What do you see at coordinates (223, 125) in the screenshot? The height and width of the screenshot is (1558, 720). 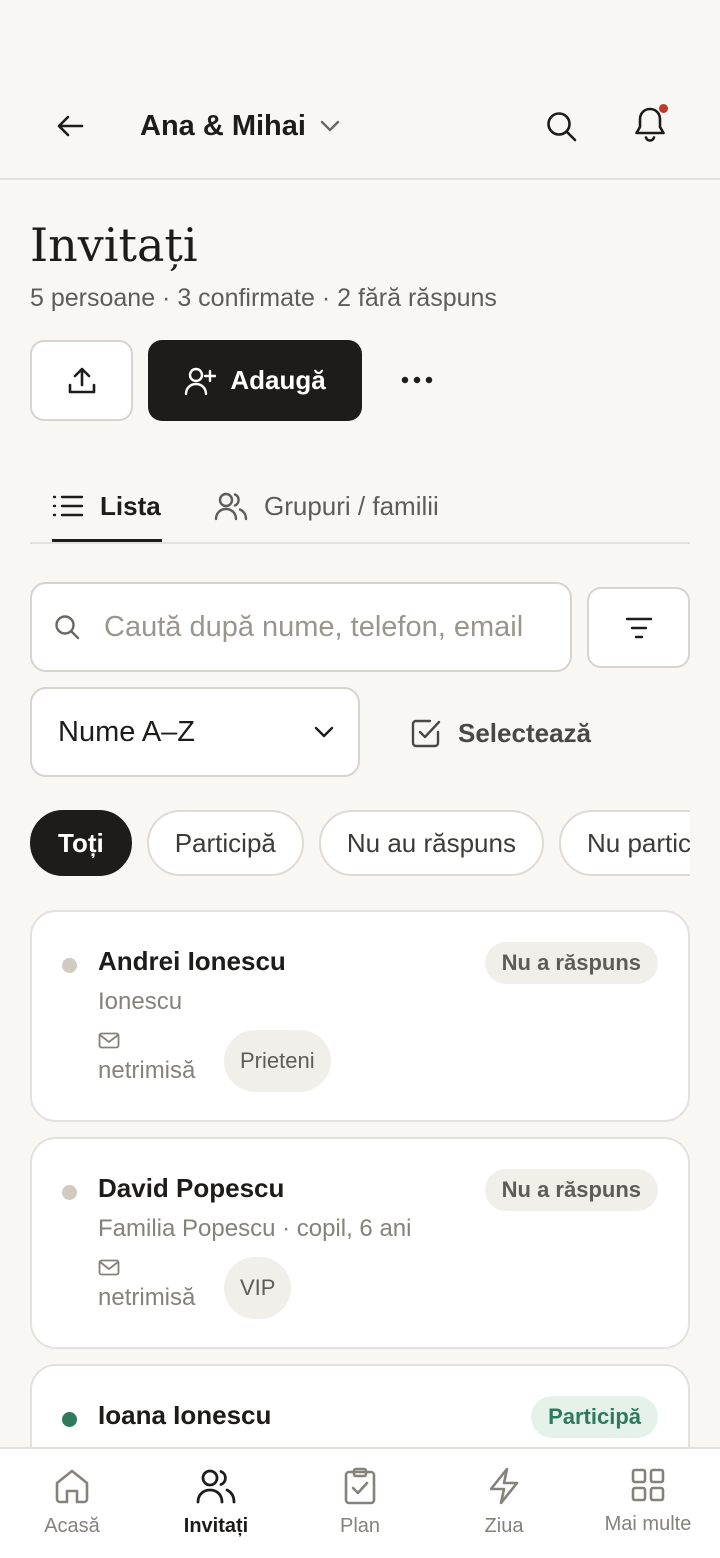 I see `event-name: Ana & Mihai` at bounding box center [223, 125].